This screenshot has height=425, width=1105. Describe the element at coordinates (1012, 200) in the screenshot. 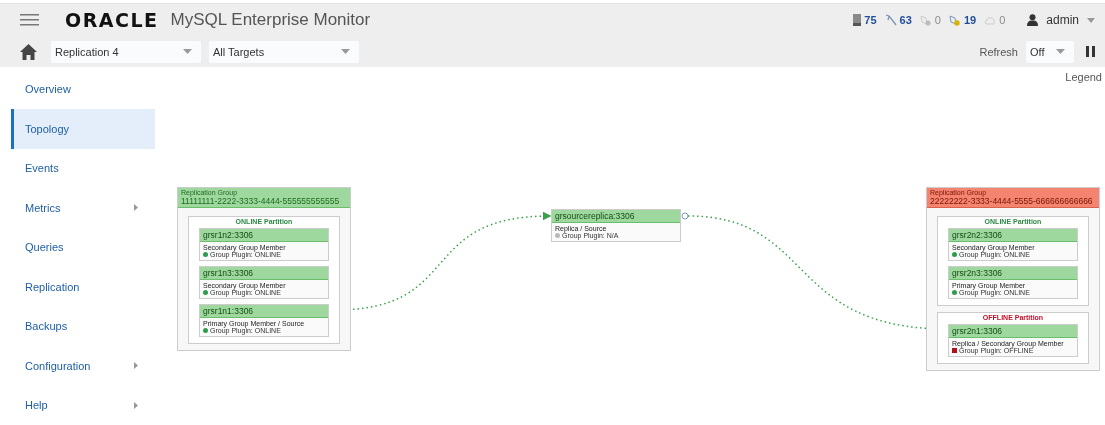

I see `group-id: 22222222-3333-4444-5555-666666666666` at that location.